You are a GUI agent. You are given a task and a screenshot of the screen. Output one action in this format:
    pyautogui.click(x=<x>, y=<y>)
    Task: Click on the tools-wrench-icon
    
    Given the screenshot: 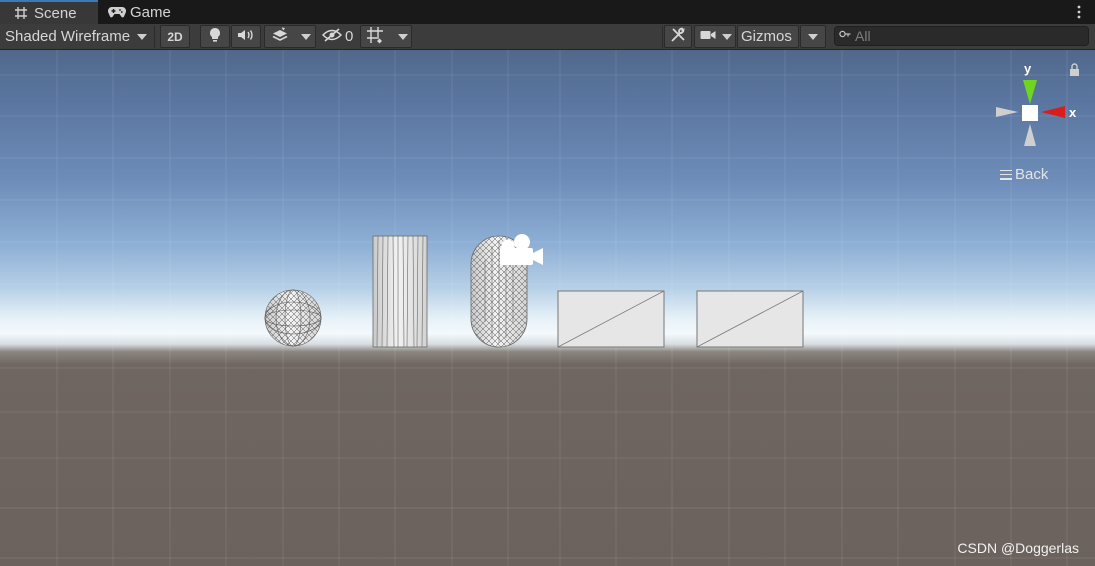 What is the action you would take?
    pyautogui.click(x=678, y=37)
    